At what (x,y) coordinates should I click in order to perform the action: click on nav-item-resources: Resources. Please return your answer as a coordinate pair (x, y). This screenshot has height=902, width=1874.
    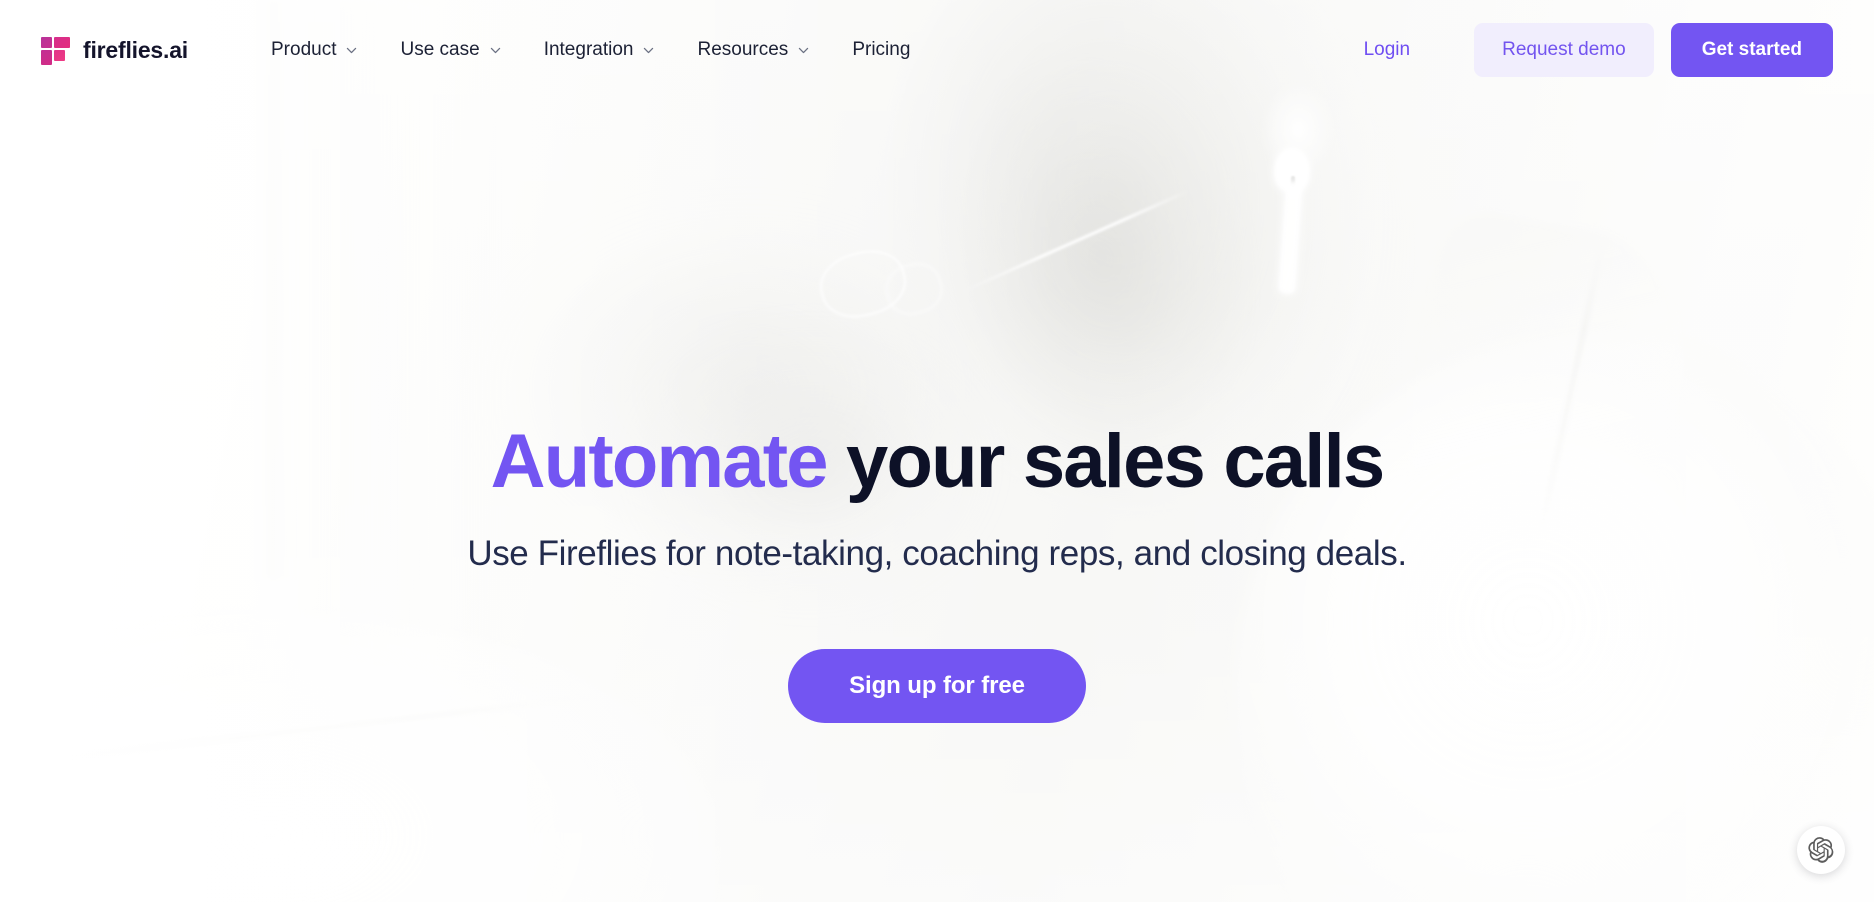
    Looking at the image, I should click on (753, 50).